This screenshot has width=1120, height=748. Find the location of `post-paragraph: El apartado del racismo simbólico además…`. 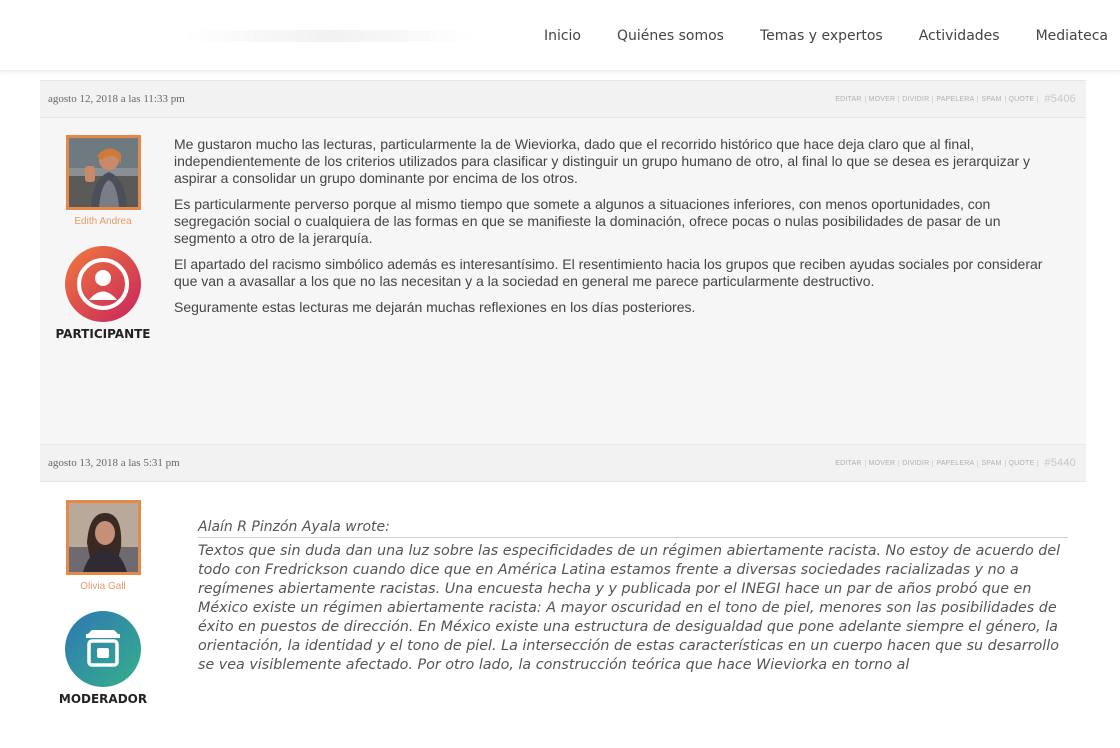

post-paragraph: El apartado del racismo simbólico además… is located at coordinates (608, 272).